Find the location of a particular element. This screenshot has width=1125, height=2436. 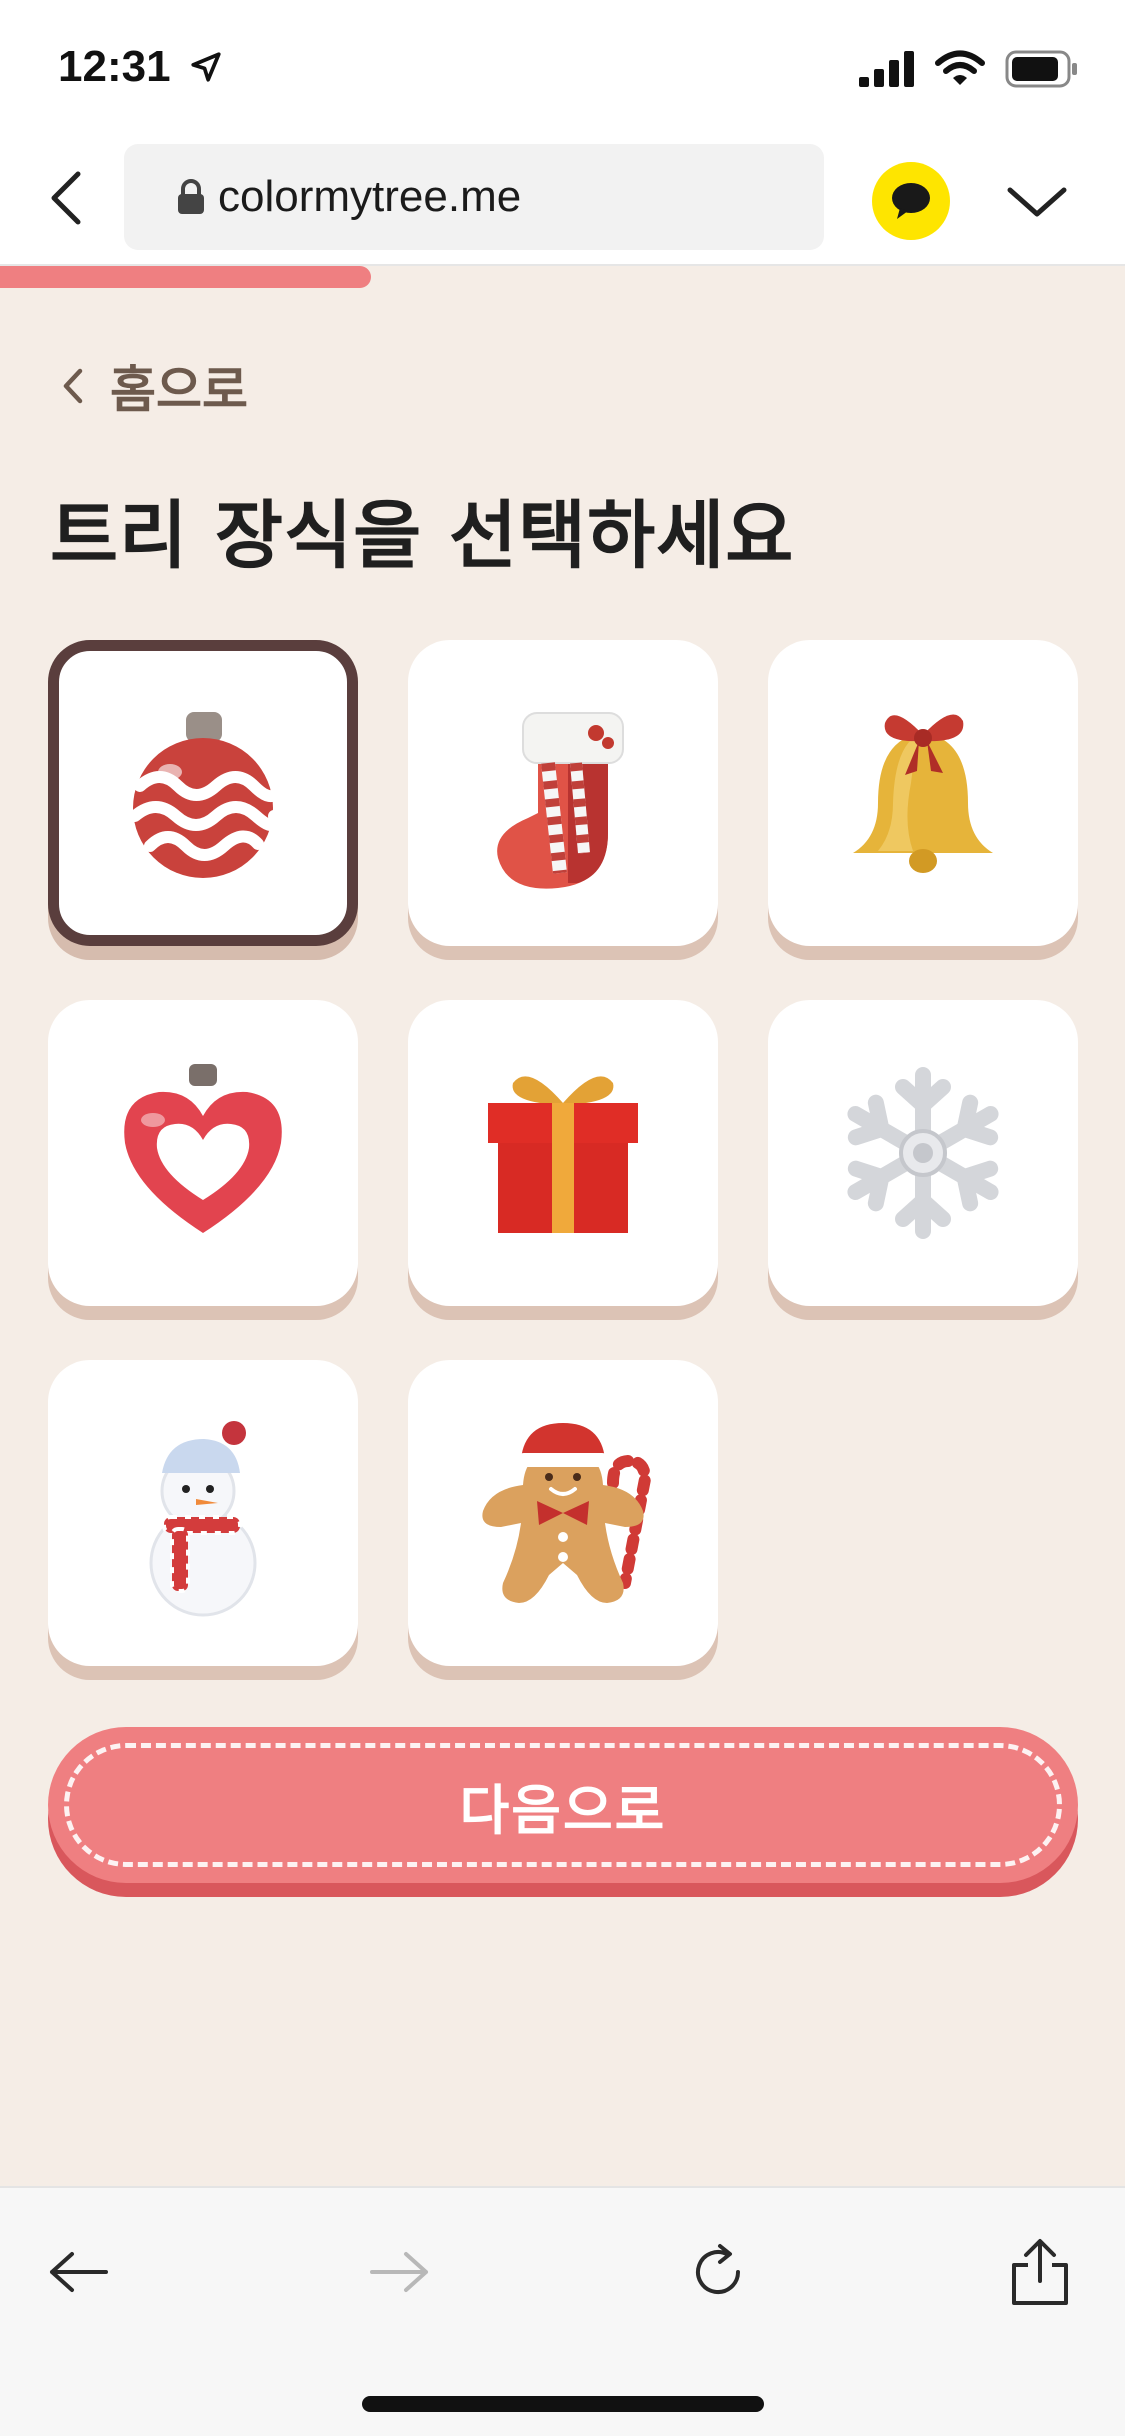

forward-arrow-icon is located at coordinates (399, 2272).